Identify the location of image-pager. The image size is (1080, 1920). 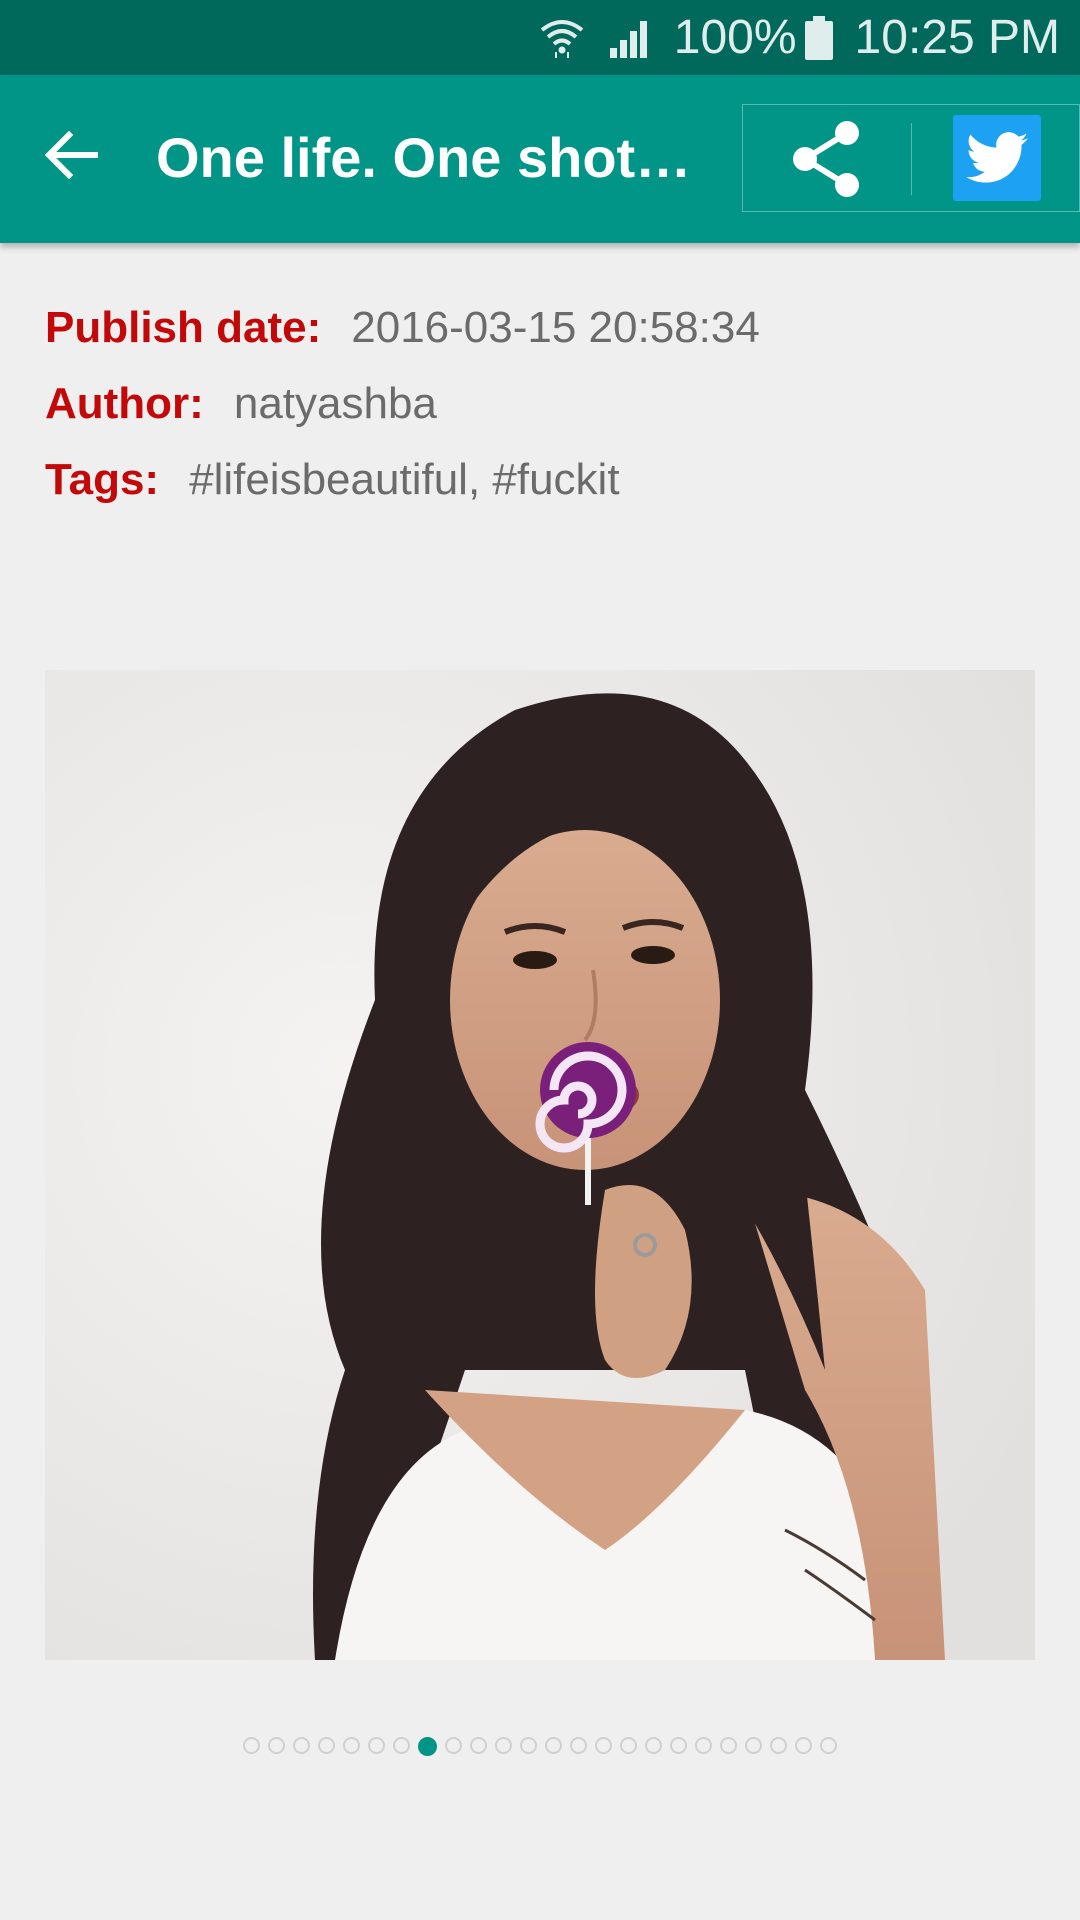
(540, 1748).